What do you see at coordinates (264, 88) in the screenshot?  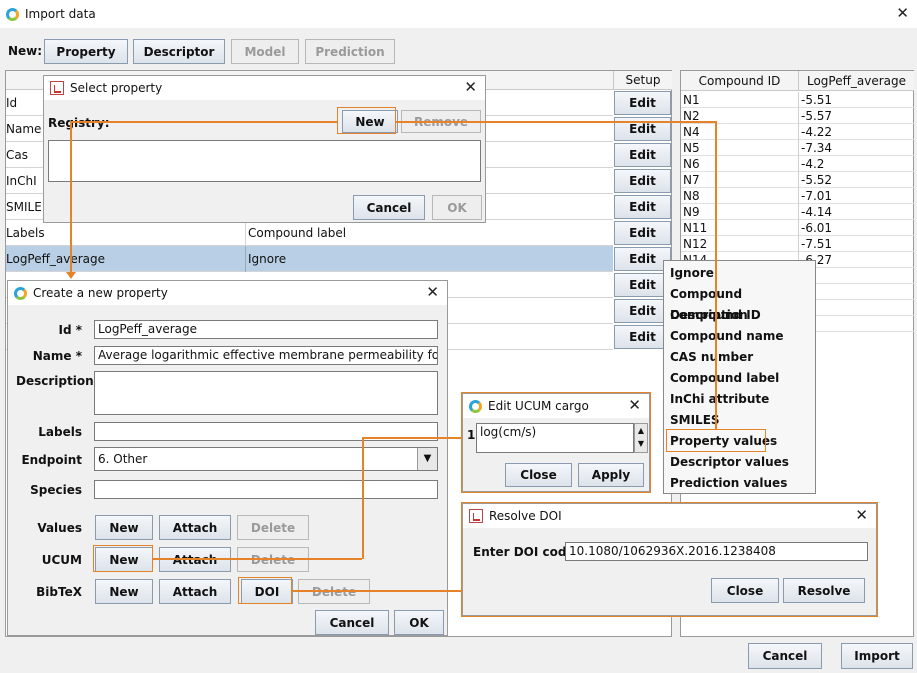 I see `select-property-titlebar: Select property ✕` at bounding box center [264, 88].